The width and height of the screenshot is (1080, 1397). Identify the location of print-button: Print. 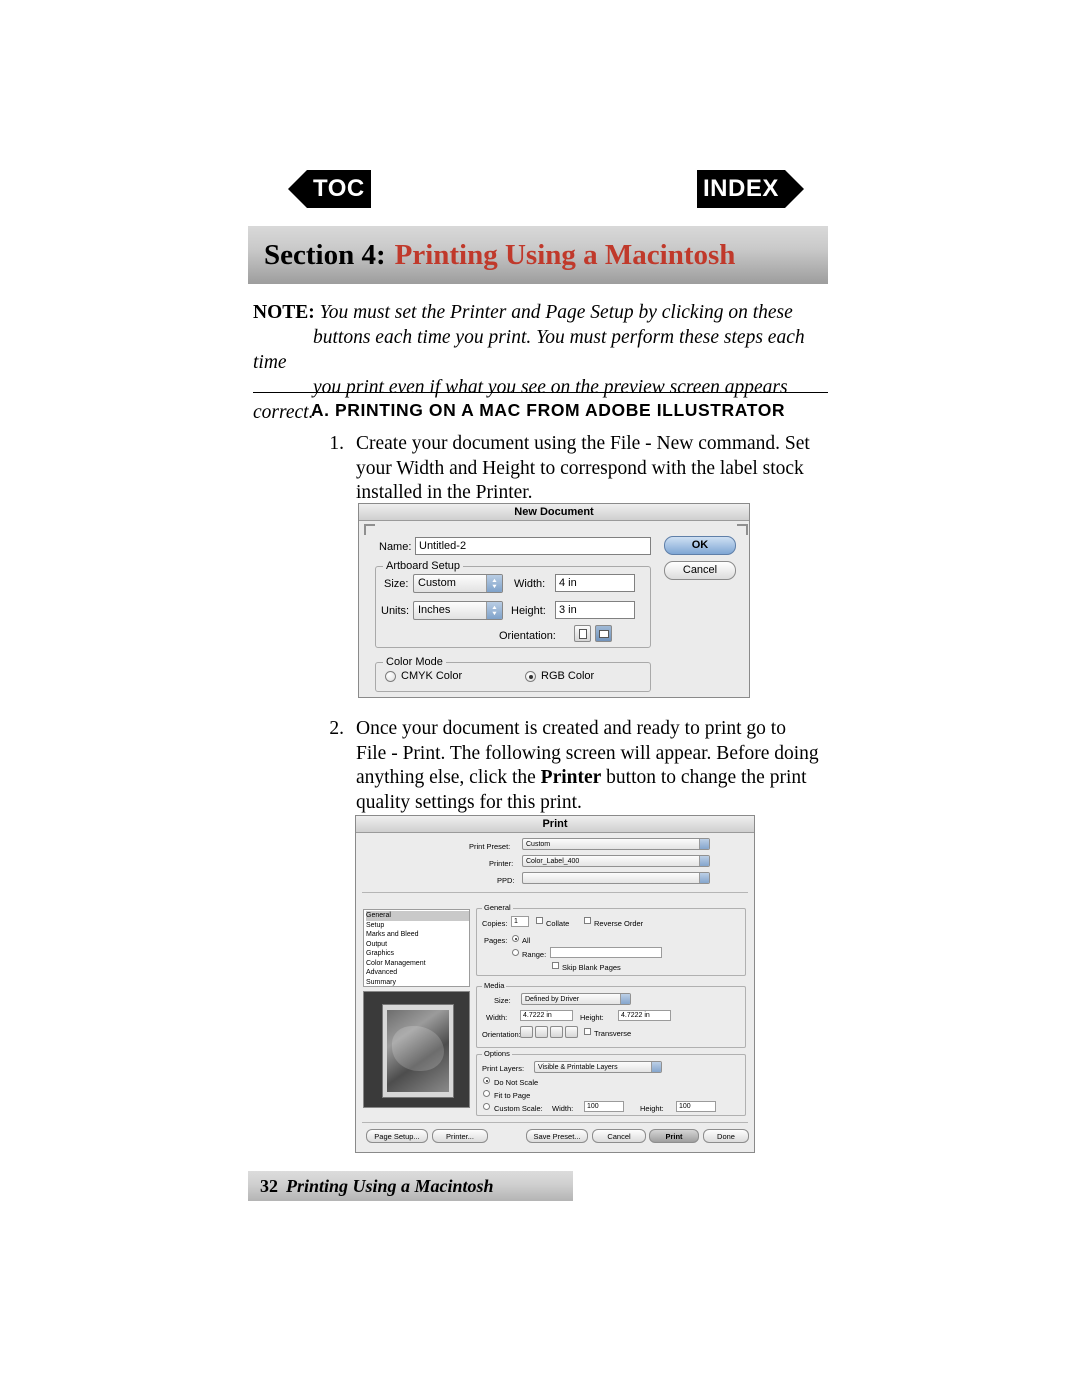
(674, 1136).